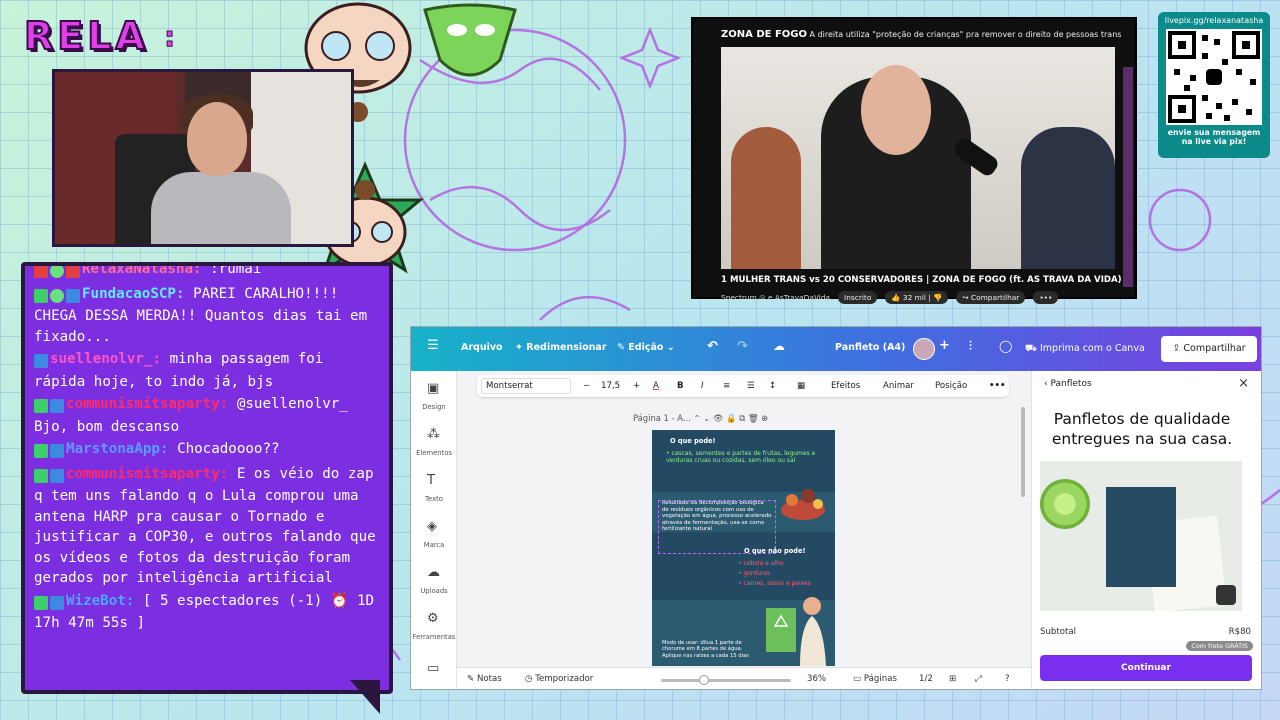  I want to click on layout-icon: ▣, so click(434, 388).